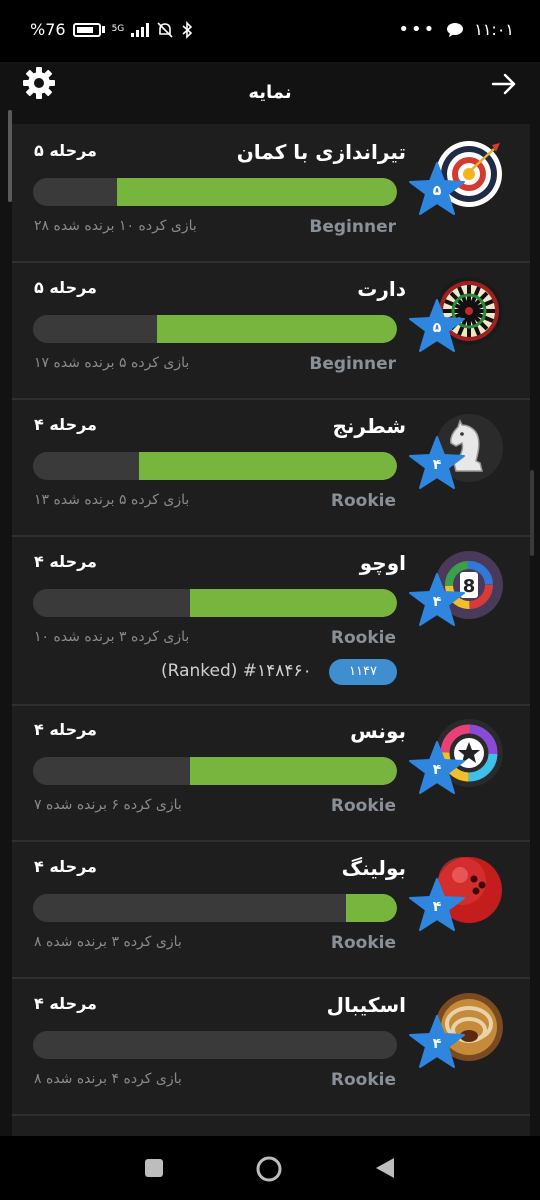  What do you see at coordinates (271, 1126) in the screenshot?
I see `game-card-next` at bounding box center [271, 1126].